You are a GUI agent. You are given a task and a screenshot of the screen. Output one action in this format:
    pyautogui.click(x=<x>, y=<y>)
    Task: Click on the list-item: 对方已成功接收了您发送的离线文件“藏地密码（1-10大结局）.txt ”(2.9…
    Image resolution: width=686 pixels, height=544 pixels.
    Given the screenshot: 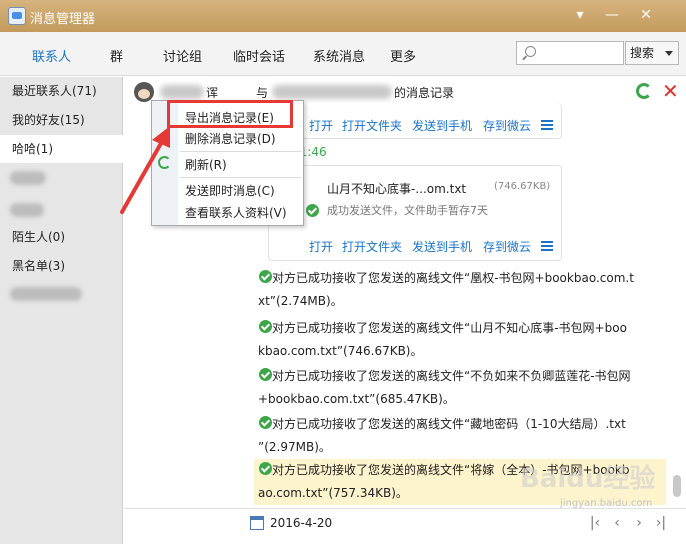 What is the action you would take?
    pyautogui.click(x=460, y=436)
    